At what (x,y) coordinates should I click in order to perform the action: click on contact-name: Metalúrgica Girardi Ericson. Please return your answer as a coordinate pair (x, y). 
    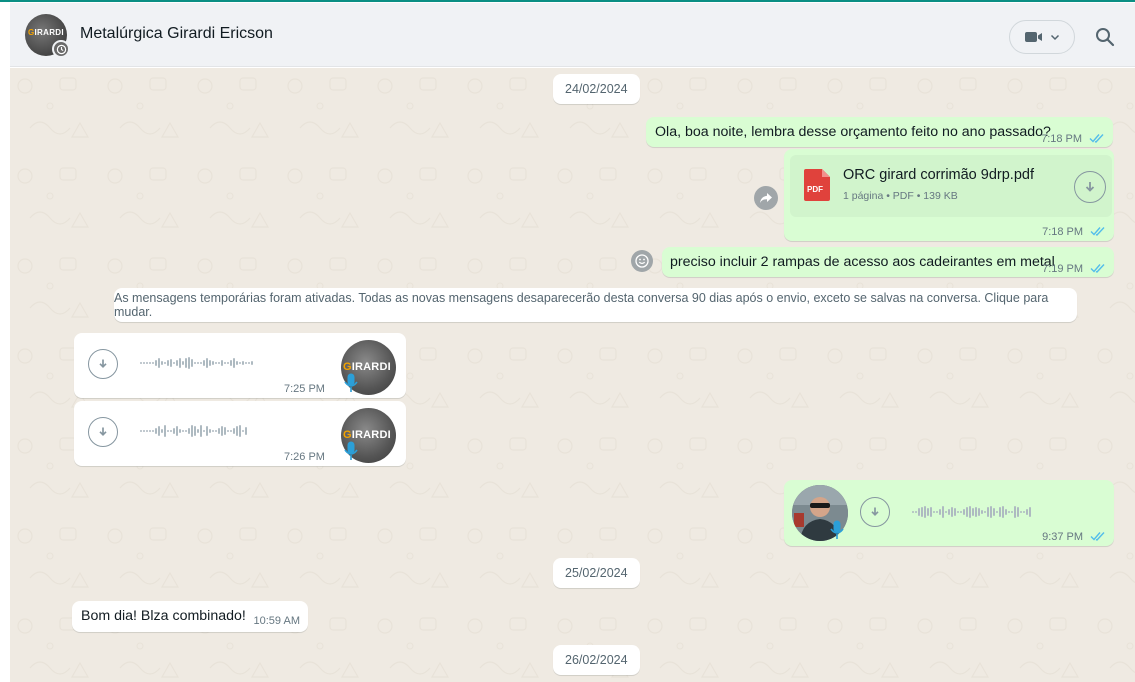
    Looking at the image, I should click on (176, 34).